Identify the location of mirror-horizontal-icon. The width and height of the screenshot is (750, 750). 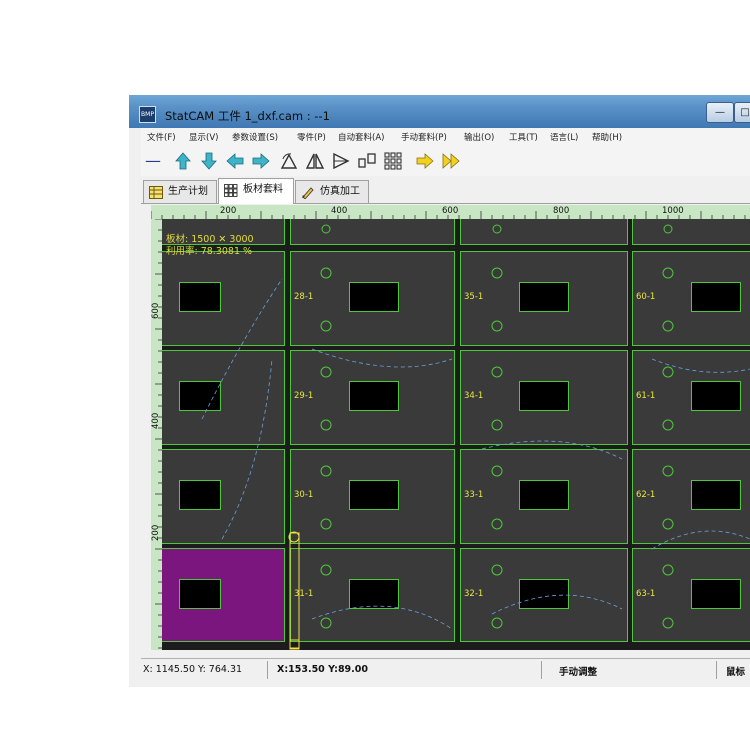
(315, 161).